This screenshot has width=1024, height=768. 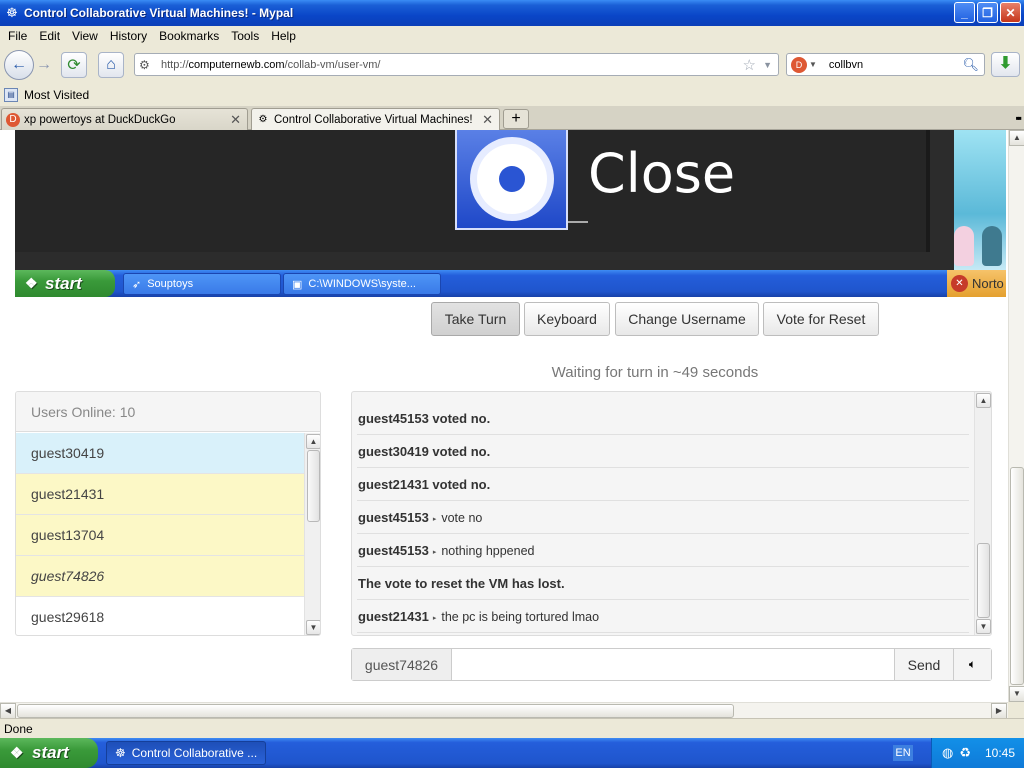 I want to click on vm-norton-tray: ✕ Norto, so click(x=976, y=283).